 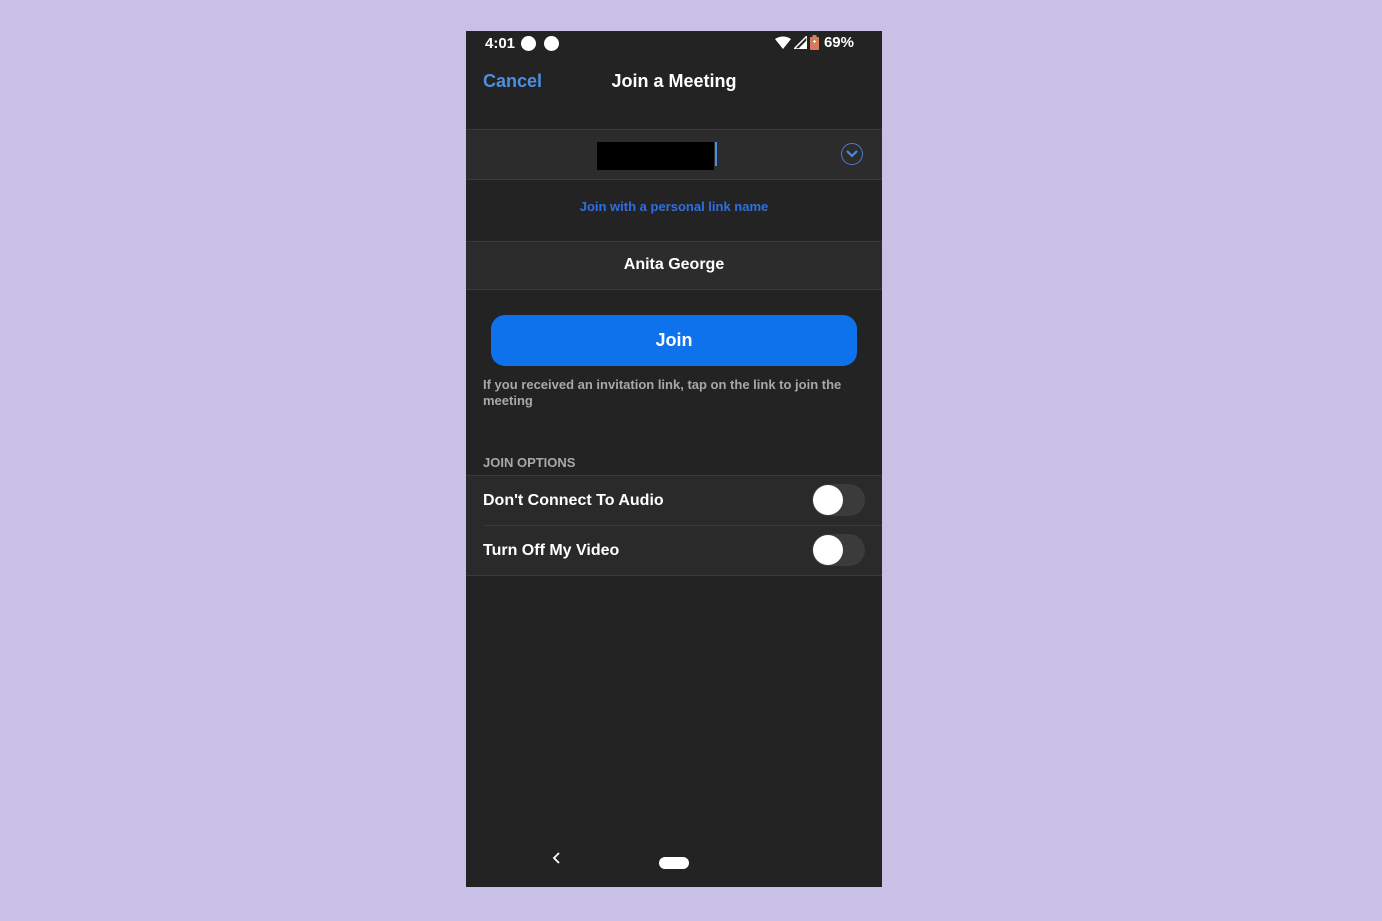 What do you see at coordinates (557, 858) in the screenshot?
I see `back-icon` at bounding box center [557, 858].